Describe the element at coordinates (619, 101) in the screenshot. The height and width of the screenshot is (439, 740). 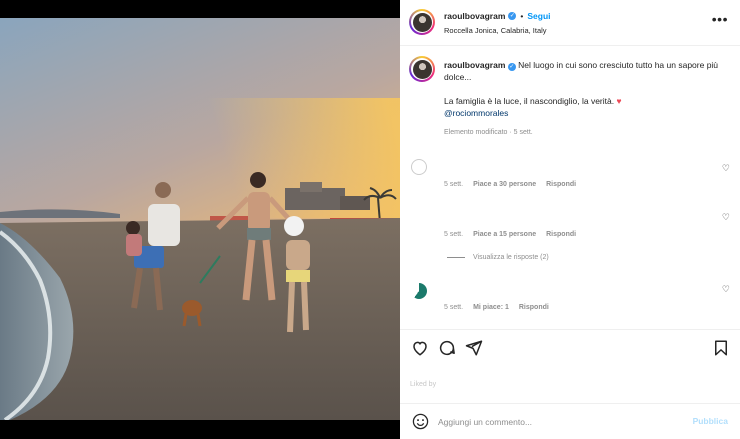
I see `red-heart-emoji-icon: ♥` at that location.